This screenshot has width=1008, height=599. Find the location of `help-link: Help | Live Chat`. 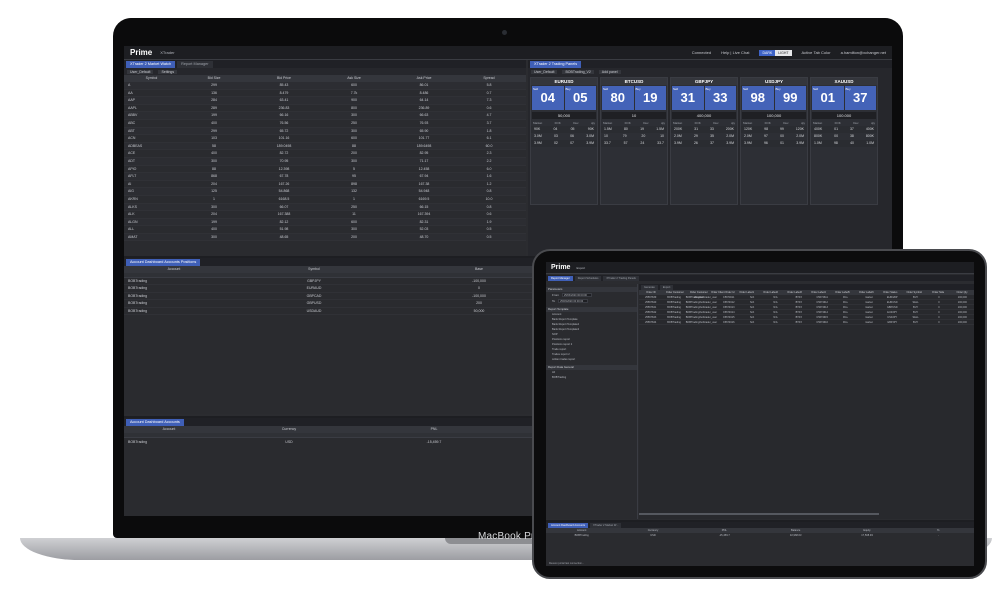

help-link: Help | Live Chat is located at coordinates (735, 52).